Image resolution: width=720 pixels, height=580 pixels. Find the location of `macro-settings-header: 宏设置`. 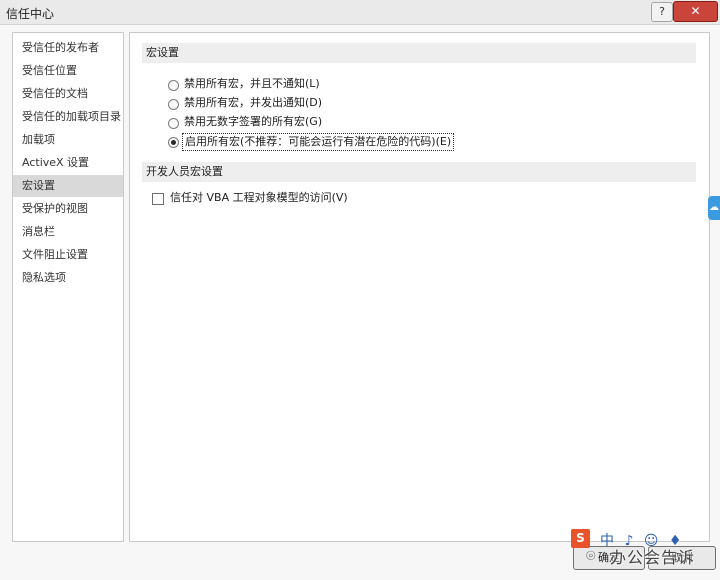

macro-settings-header: 宏设置 is located at coordinates (419, 53).